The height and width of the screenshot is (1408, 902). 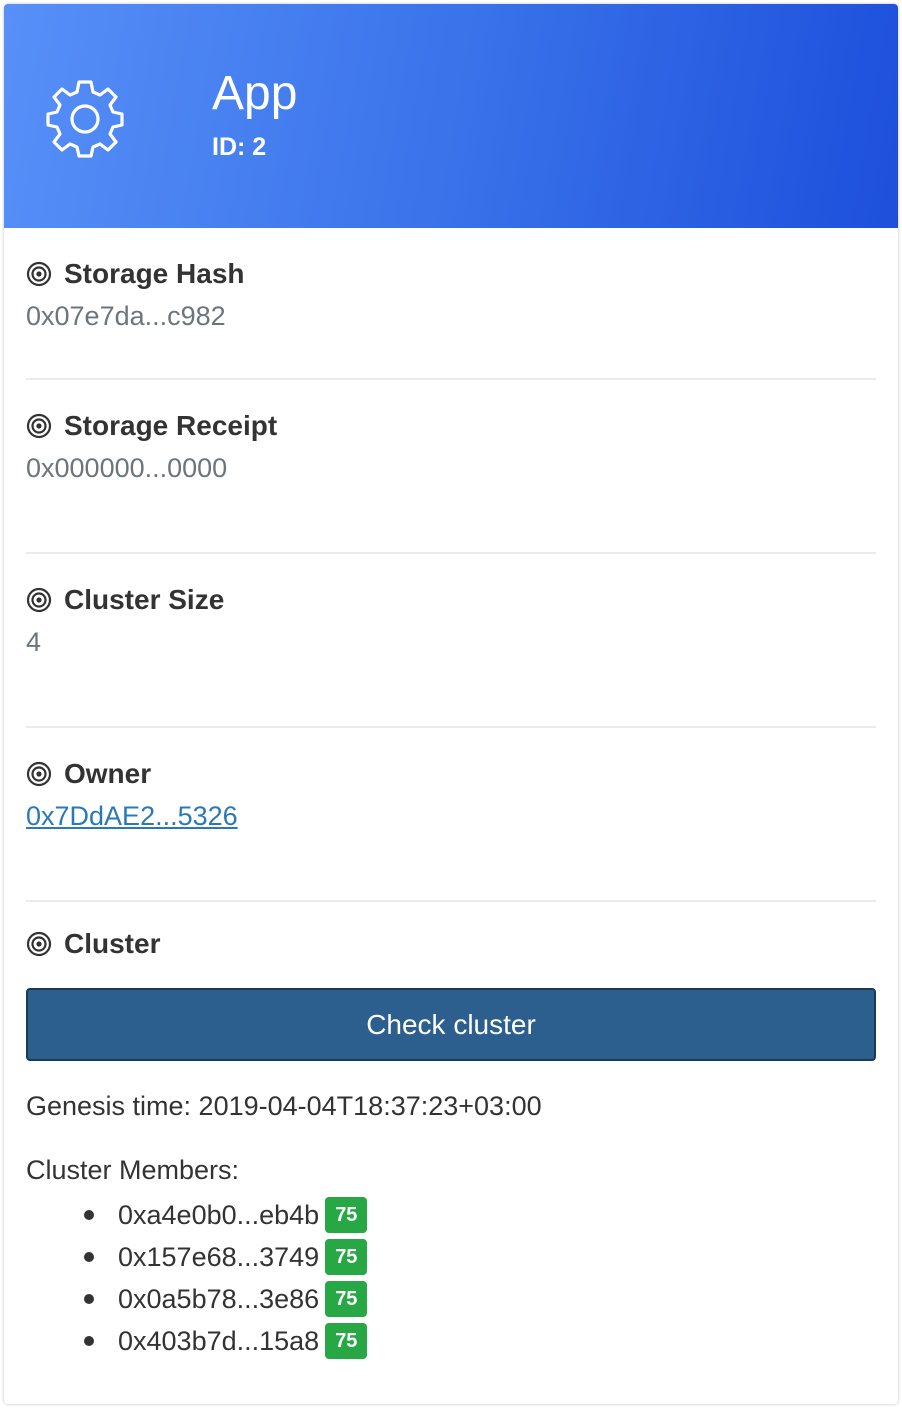 I want to click on storage-hash-value: 0x07e7da...c982, so click(x=126, y=316).